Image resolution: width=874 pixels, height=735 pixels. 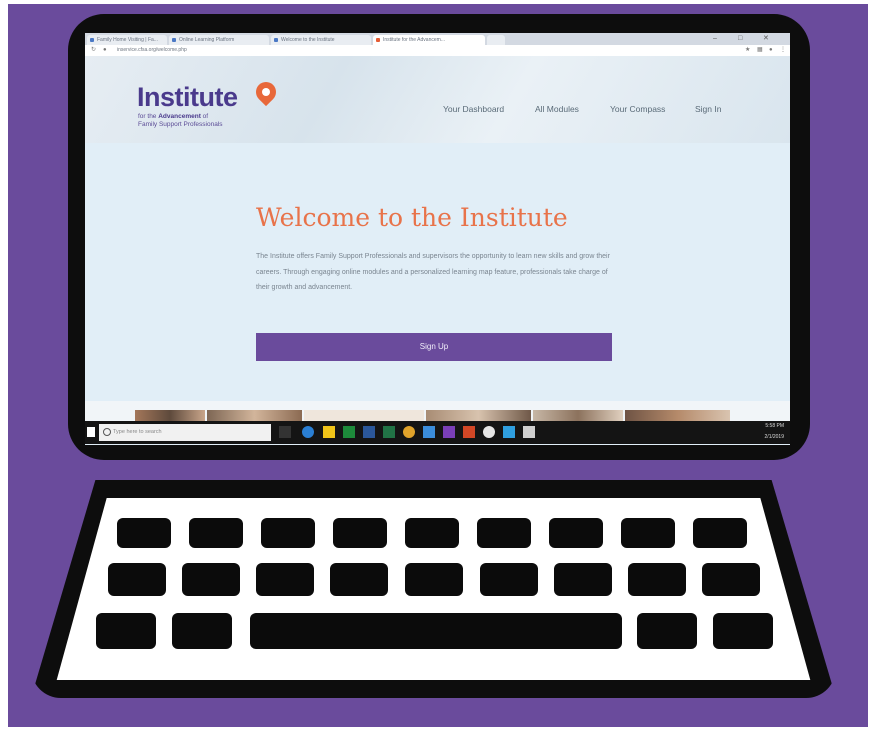 I want to click on nav-sign-in: Sign In, so click(x=708, y=109).